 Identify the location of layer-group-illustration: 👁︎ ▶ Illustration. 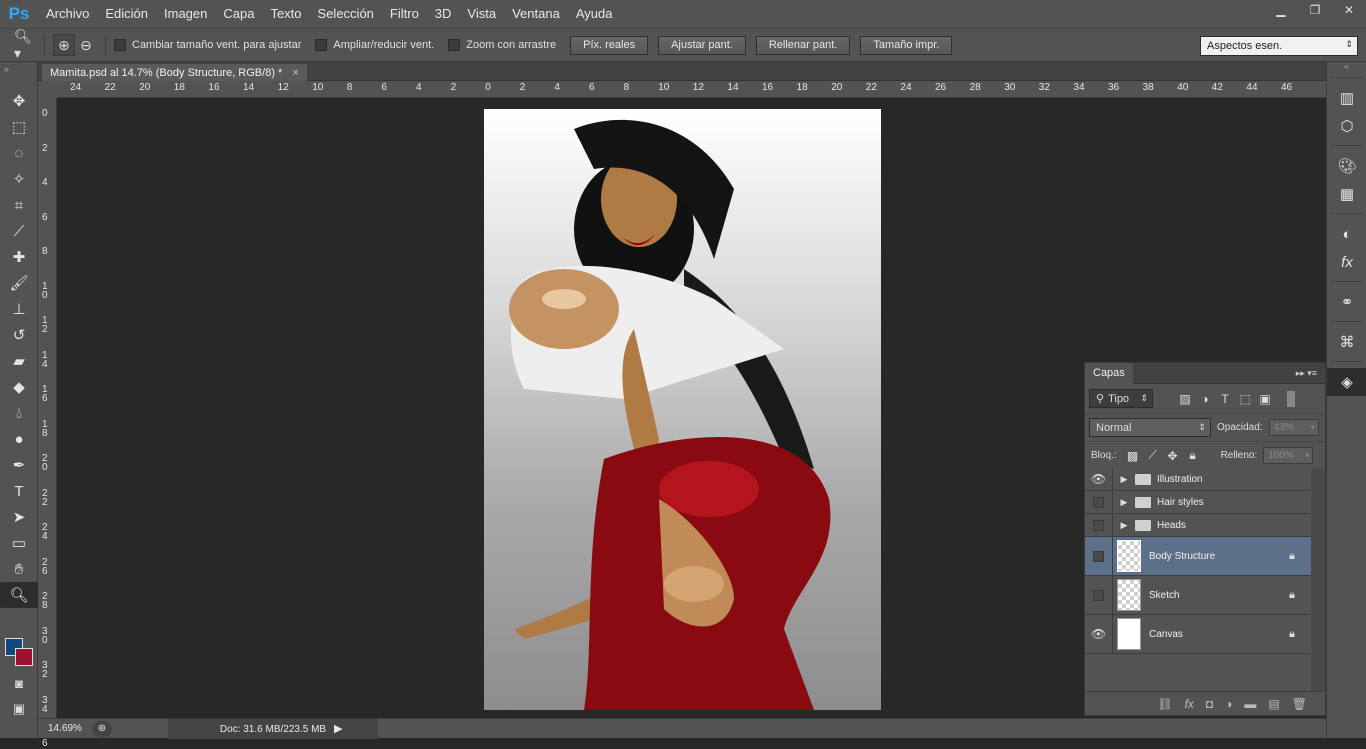
(1198, 479).